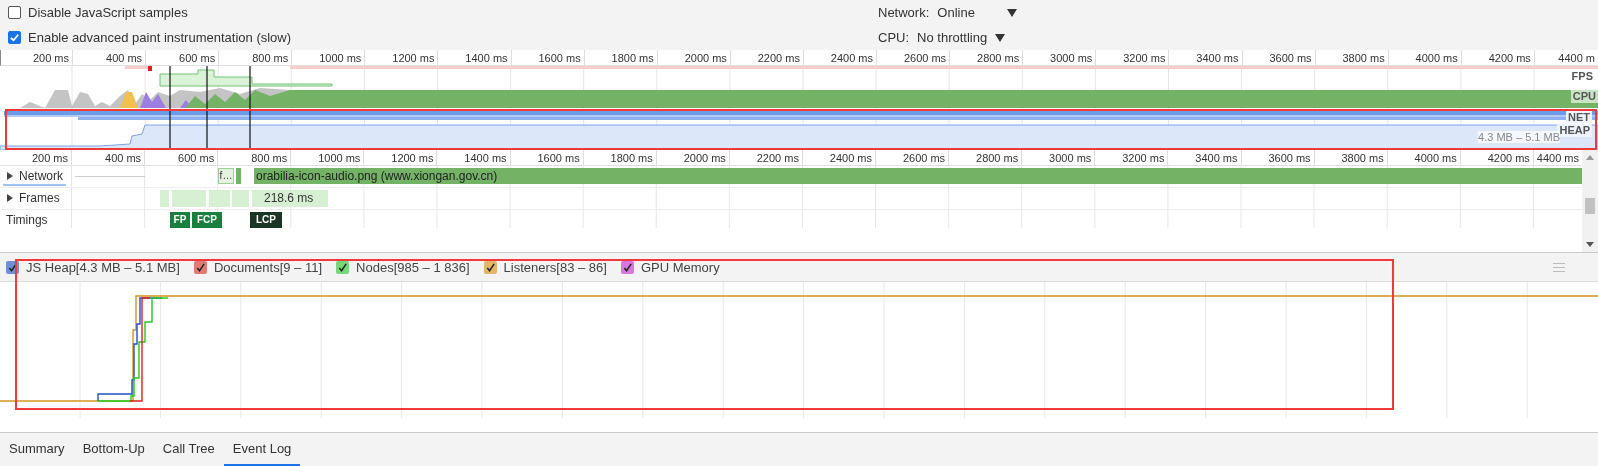  I want to click on scrollbar-thumb, so click(1590, 206).